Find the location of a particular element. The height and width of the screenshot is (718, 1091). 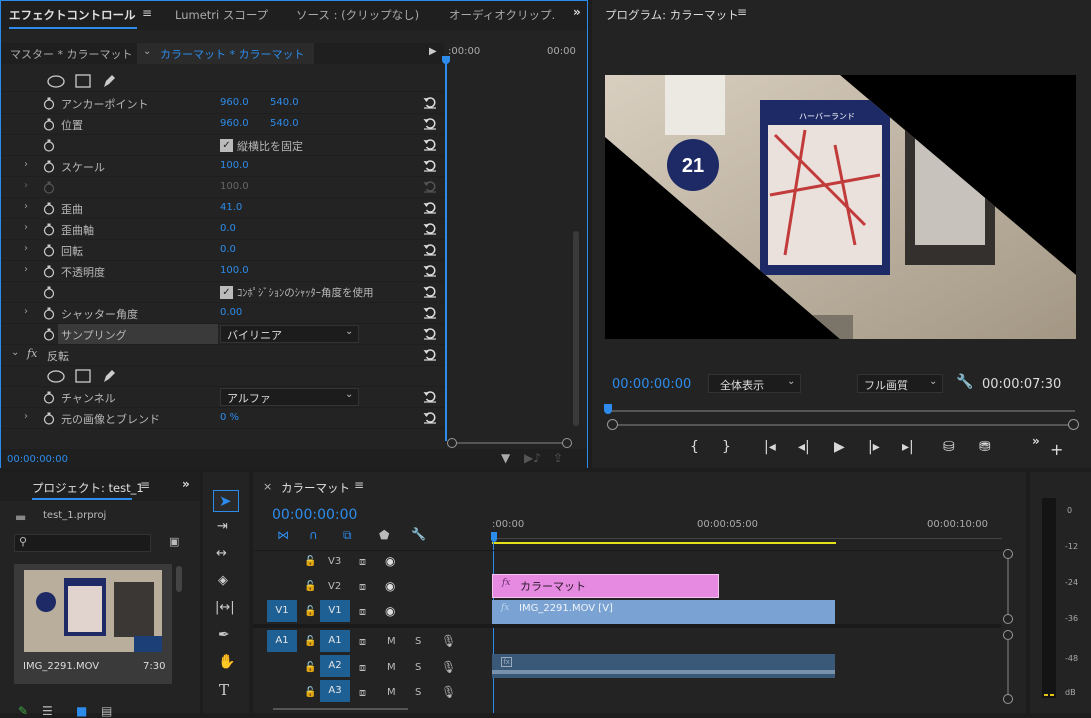

audio-clip: fx is located at coordinates (663, 666).